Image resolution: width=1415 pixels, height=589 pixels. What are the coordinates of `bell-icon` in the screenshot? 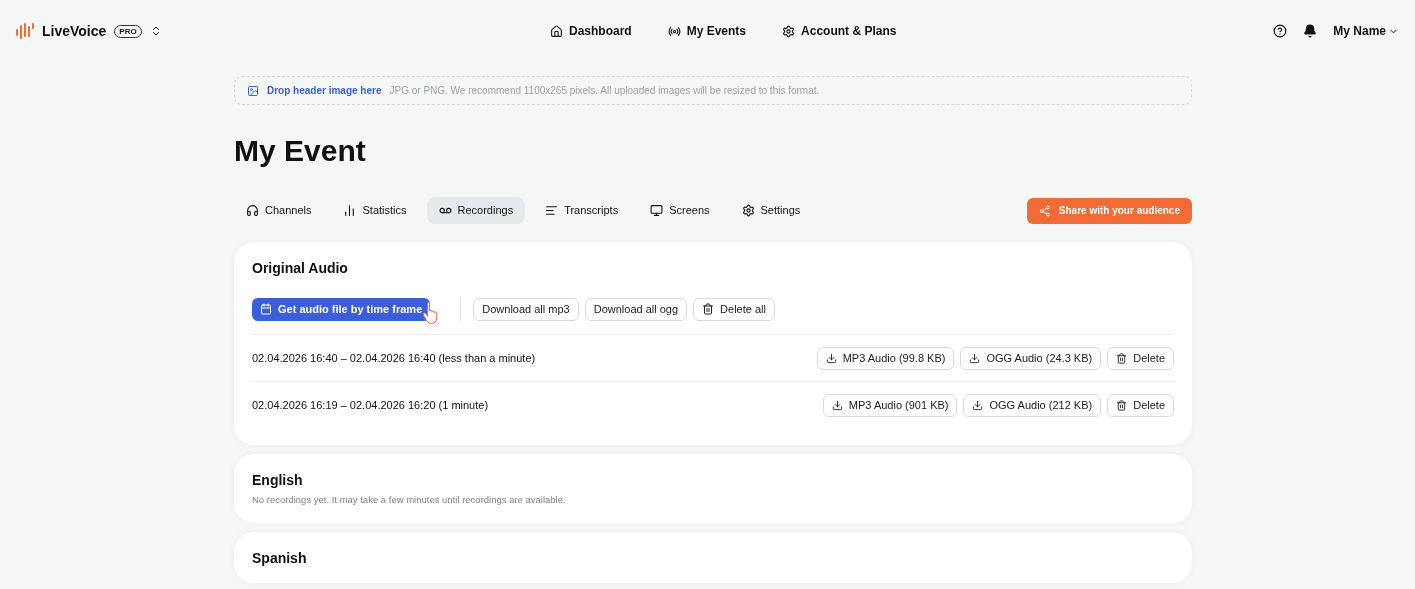 It's located at (1310, 31).